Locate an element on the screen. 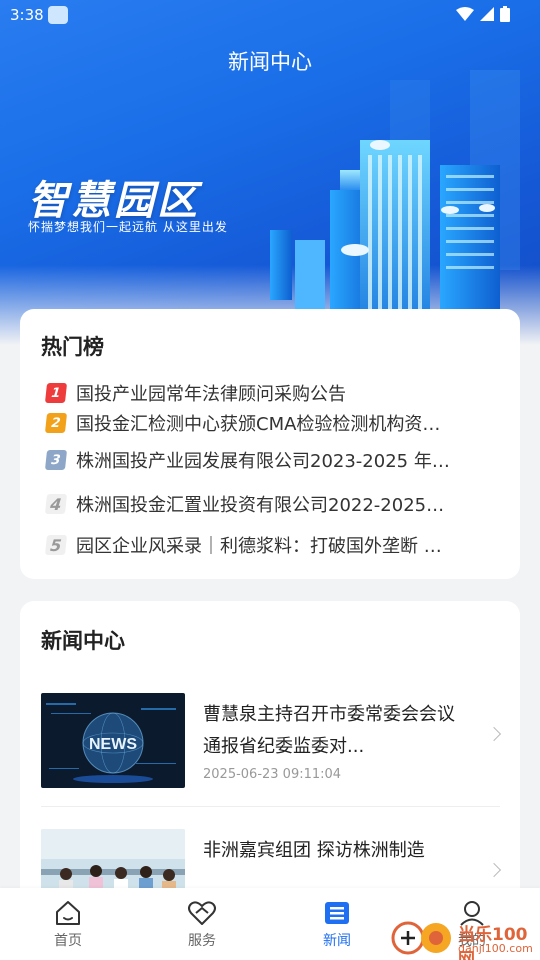 This screenshot has height=960, width=540. nav-home: 首页 is located at coordinates (68, 924).